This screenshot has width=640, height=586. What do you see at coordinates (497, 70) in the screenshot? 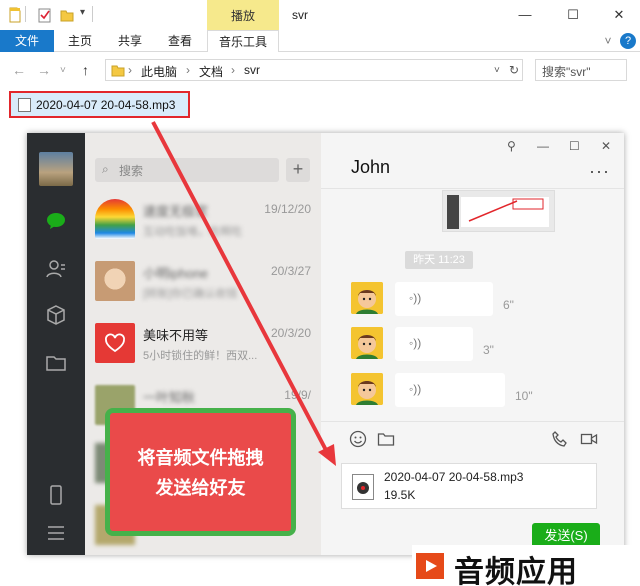
I see `address-dropdown-icon: ˅` at bounding box center [497, 70].